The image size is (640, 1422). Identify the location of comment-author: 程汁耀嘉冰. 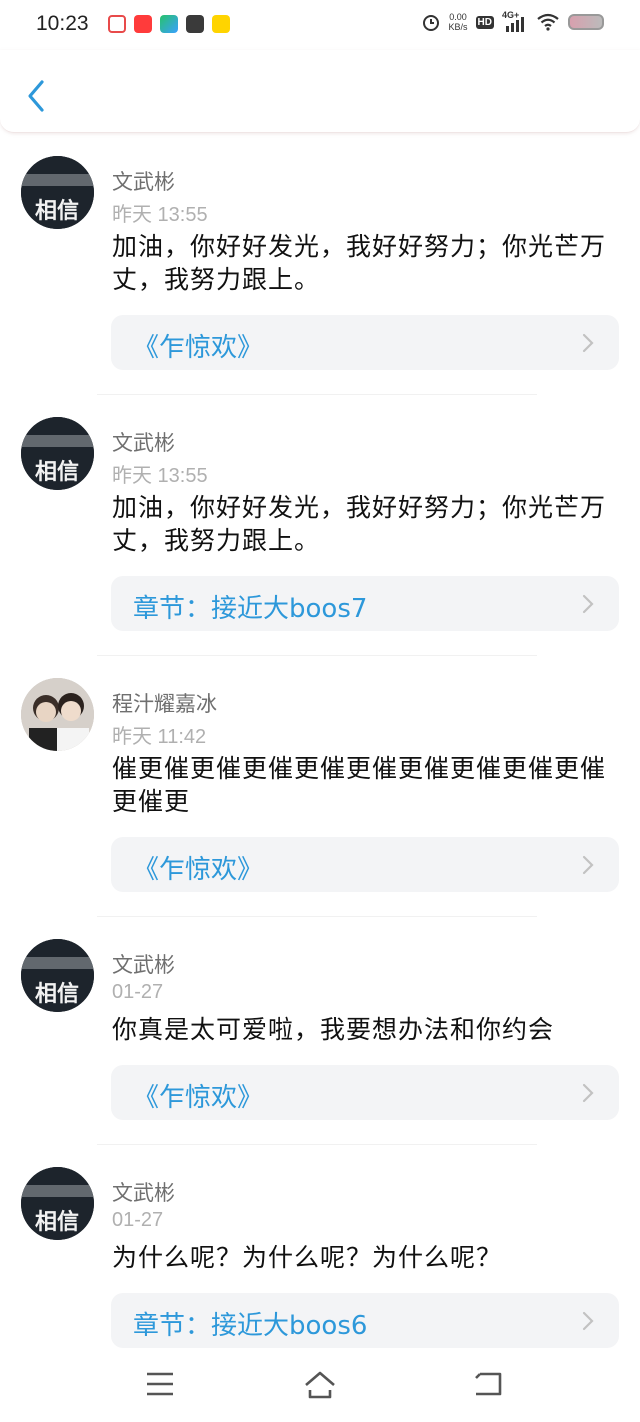
(164, 703).